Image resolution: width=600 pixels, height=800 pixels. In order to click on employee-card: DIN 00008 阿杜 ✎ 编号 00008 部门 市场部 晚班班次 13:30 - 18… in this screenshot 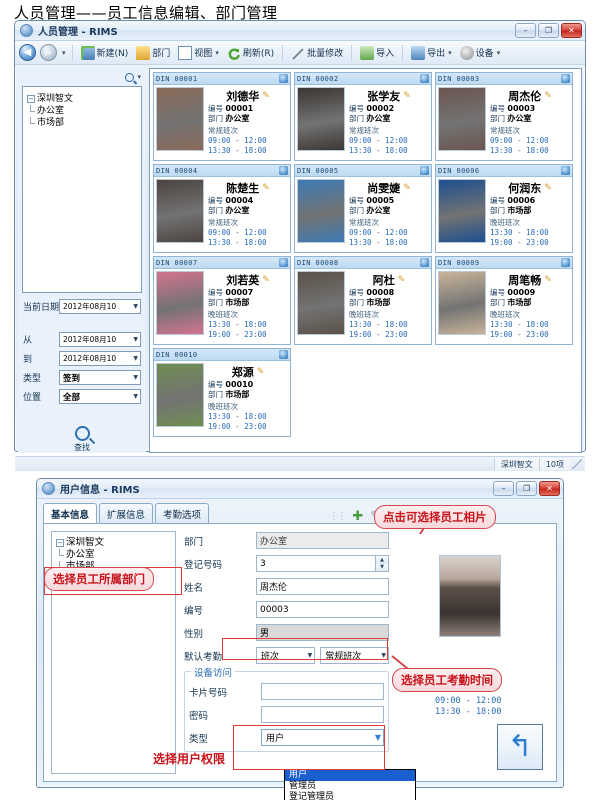, I will do `click(363, 300)`.